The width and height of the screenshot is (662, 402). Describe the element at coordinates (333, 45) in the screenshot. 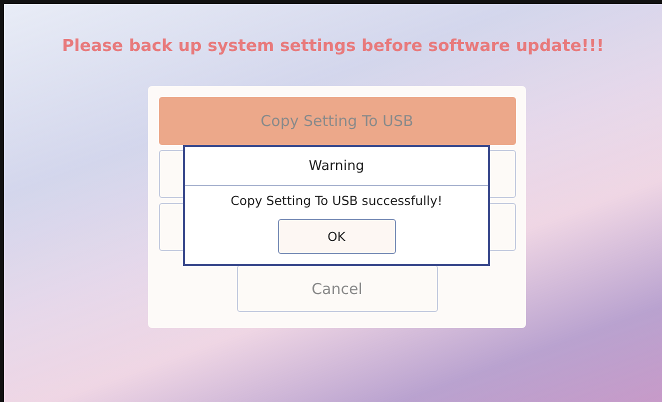

I see `backup-notice: Please back up system settings before software update!!!` at that location.